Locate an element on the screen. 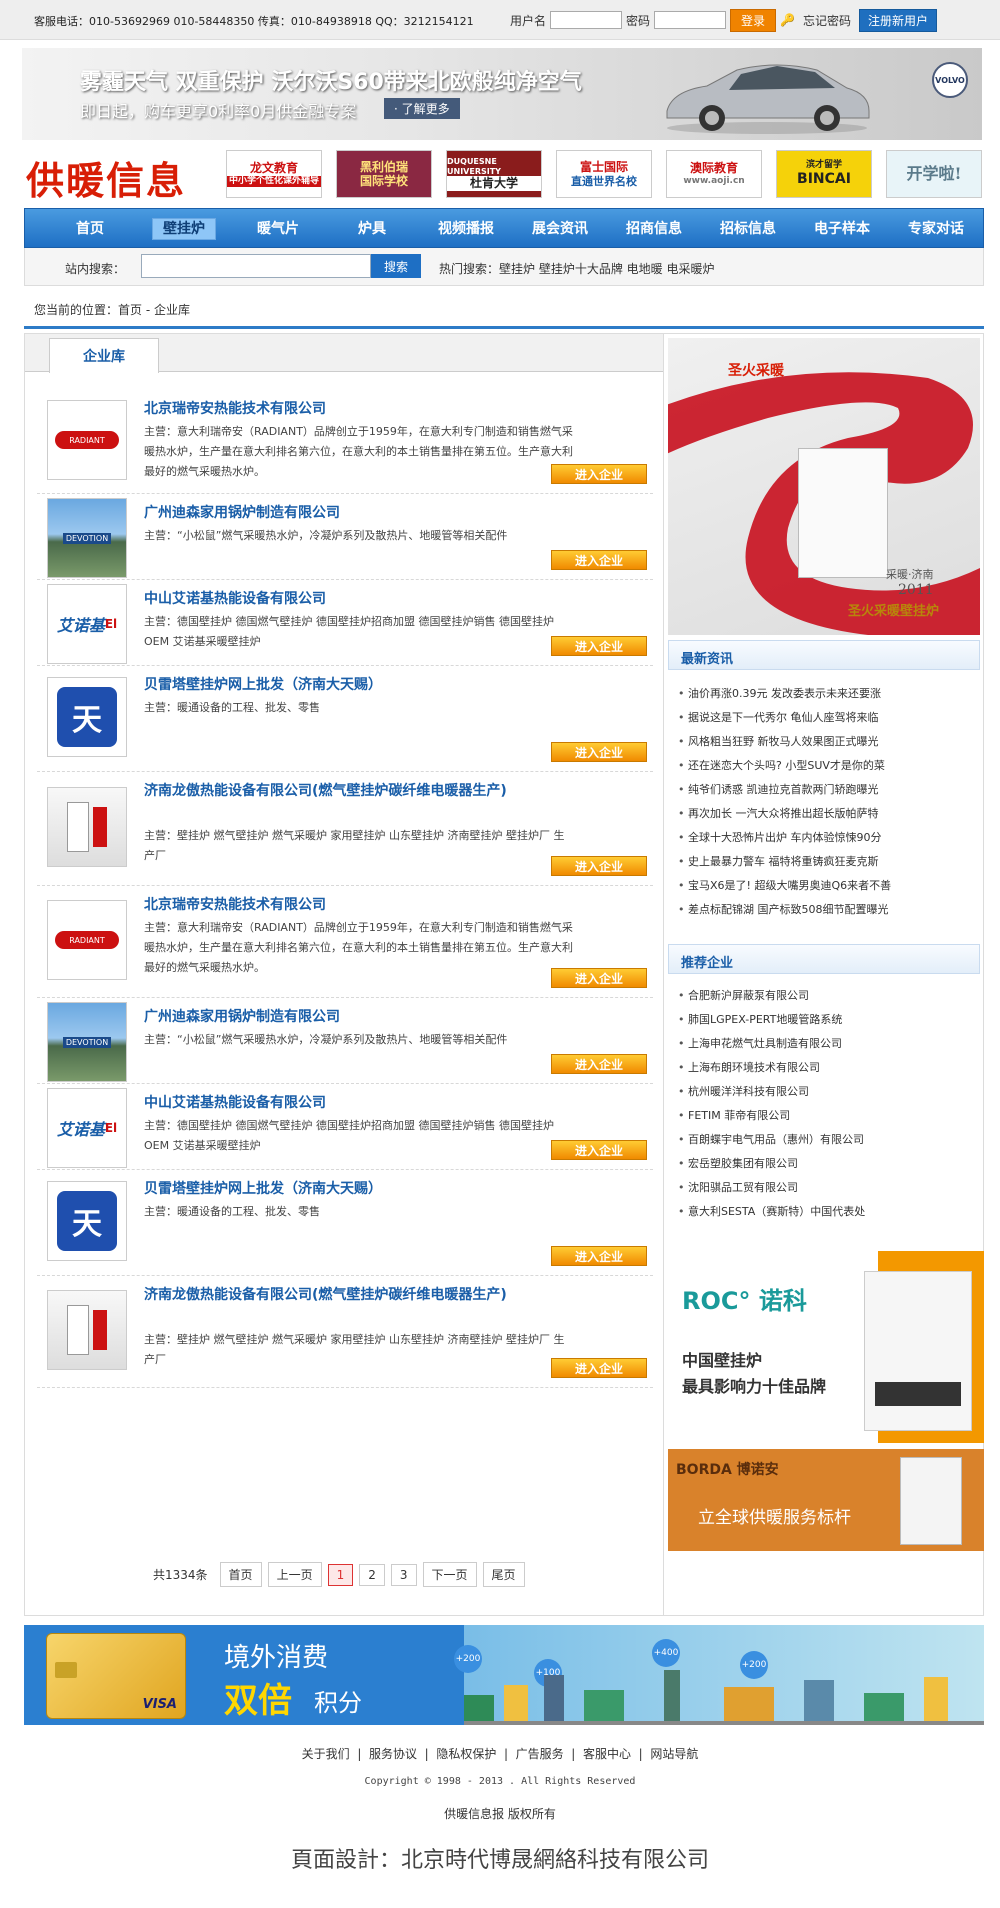 The width and height of the screenshot is (1000, 1908). tab-company-library: 企业库 is located at coordinates (104, 355).